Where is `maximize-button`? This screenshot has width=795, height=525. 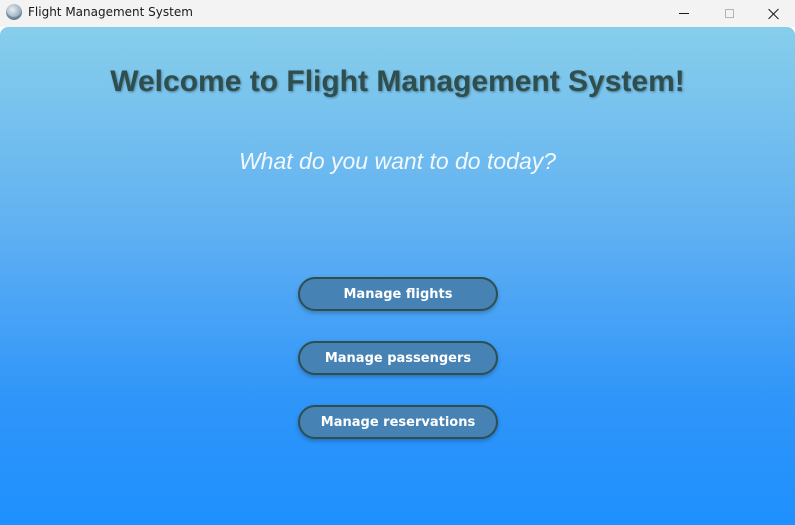
maximize-button is located at coordinates (729, 13).